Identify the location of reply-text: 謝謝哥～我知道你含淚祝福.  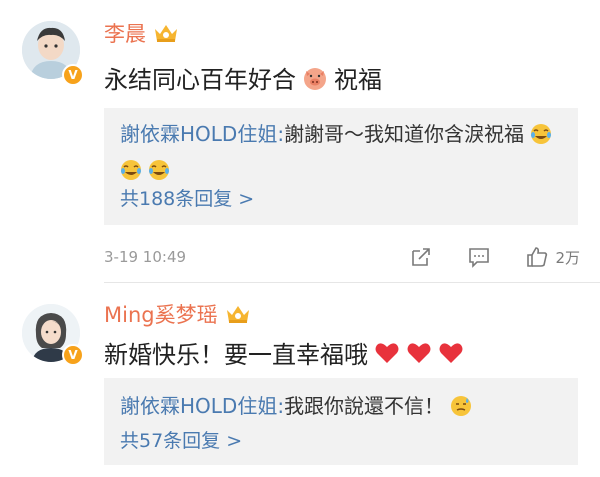
(404, 134).